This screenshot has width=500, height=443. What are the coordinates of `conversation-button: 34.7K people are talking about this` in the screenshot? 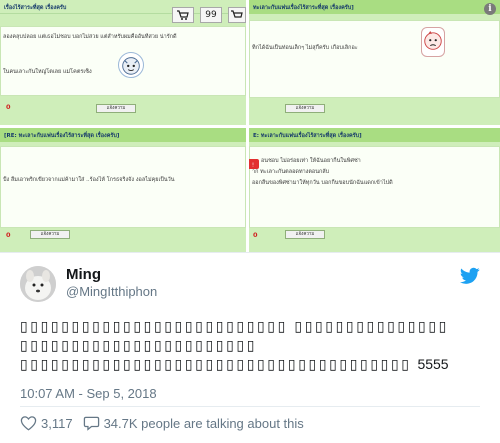 It's located at (193, 423).